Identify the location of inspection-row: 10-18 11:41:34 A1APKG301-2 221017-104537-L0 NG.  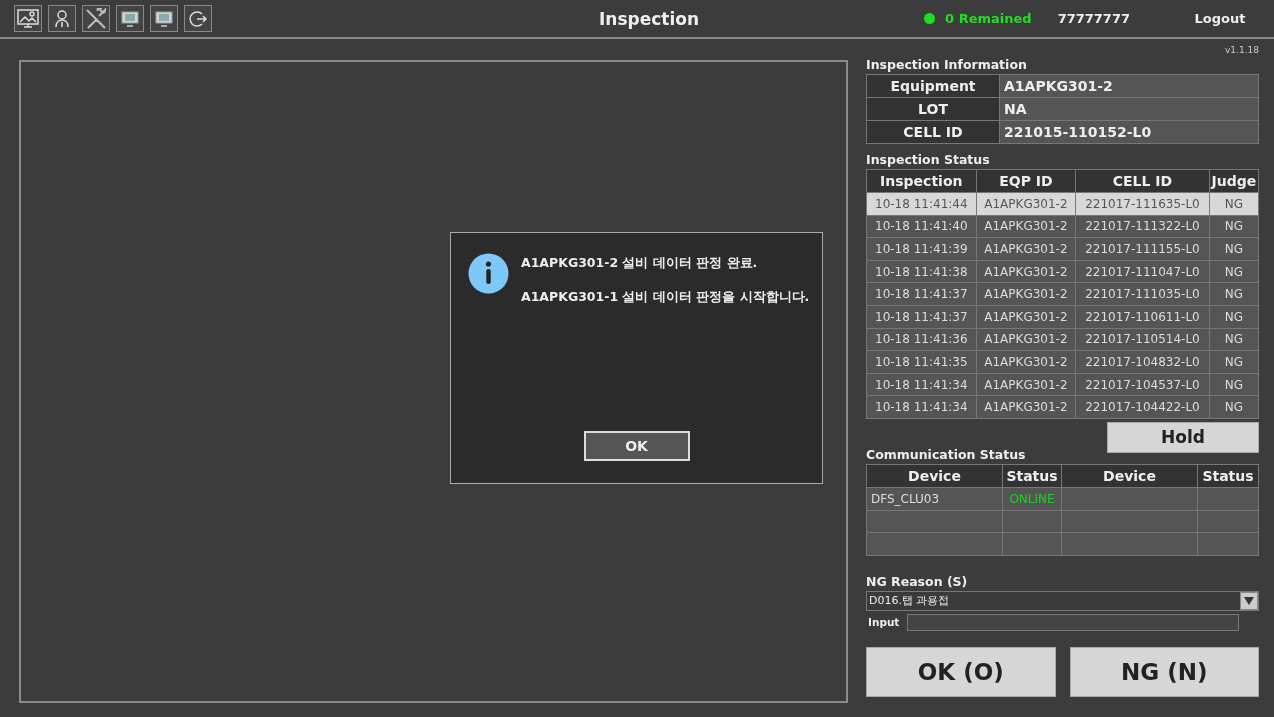
(1062, 384).